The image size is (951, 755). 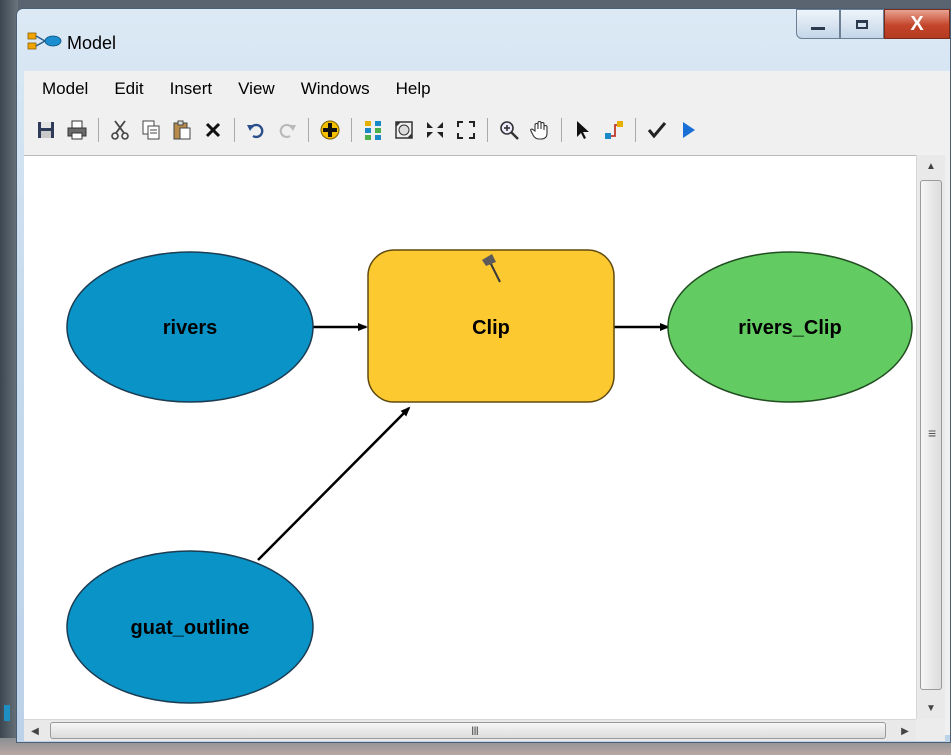 I want to click on validate-button, so click(x=657, y=130).